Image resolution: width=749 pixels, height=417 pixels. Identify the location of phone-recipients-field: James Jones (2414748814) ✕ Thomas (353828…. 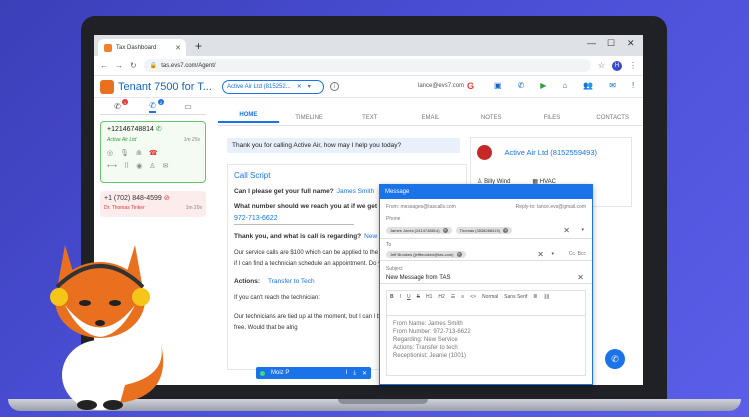
(486, 230).